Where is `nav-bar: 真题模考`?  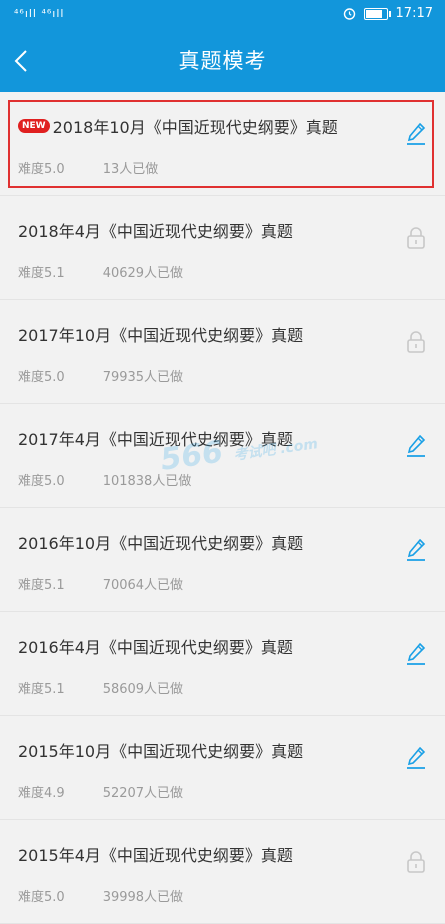 nav-bar: 真题模考 is located at coordinates (222, 61).